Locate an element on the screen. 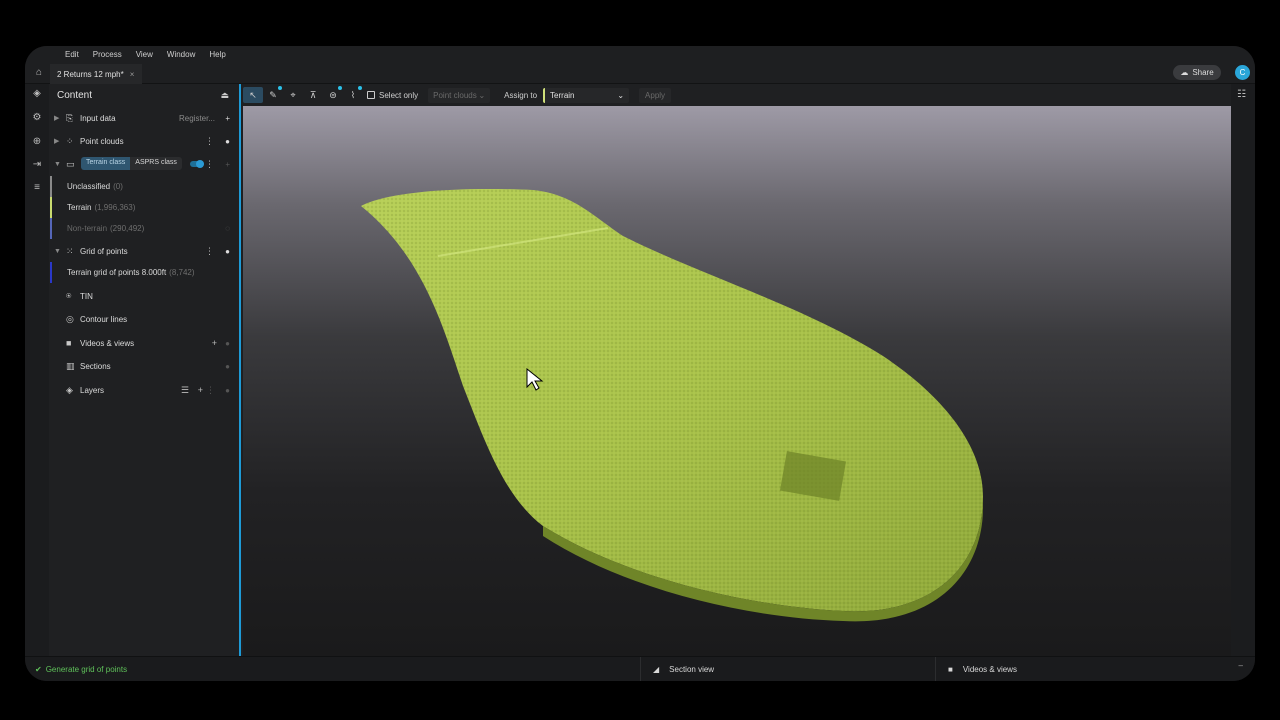 The height and width of the screenshot is (720, 1280). list-icon: ☰ is located at coordinates (185, 390).